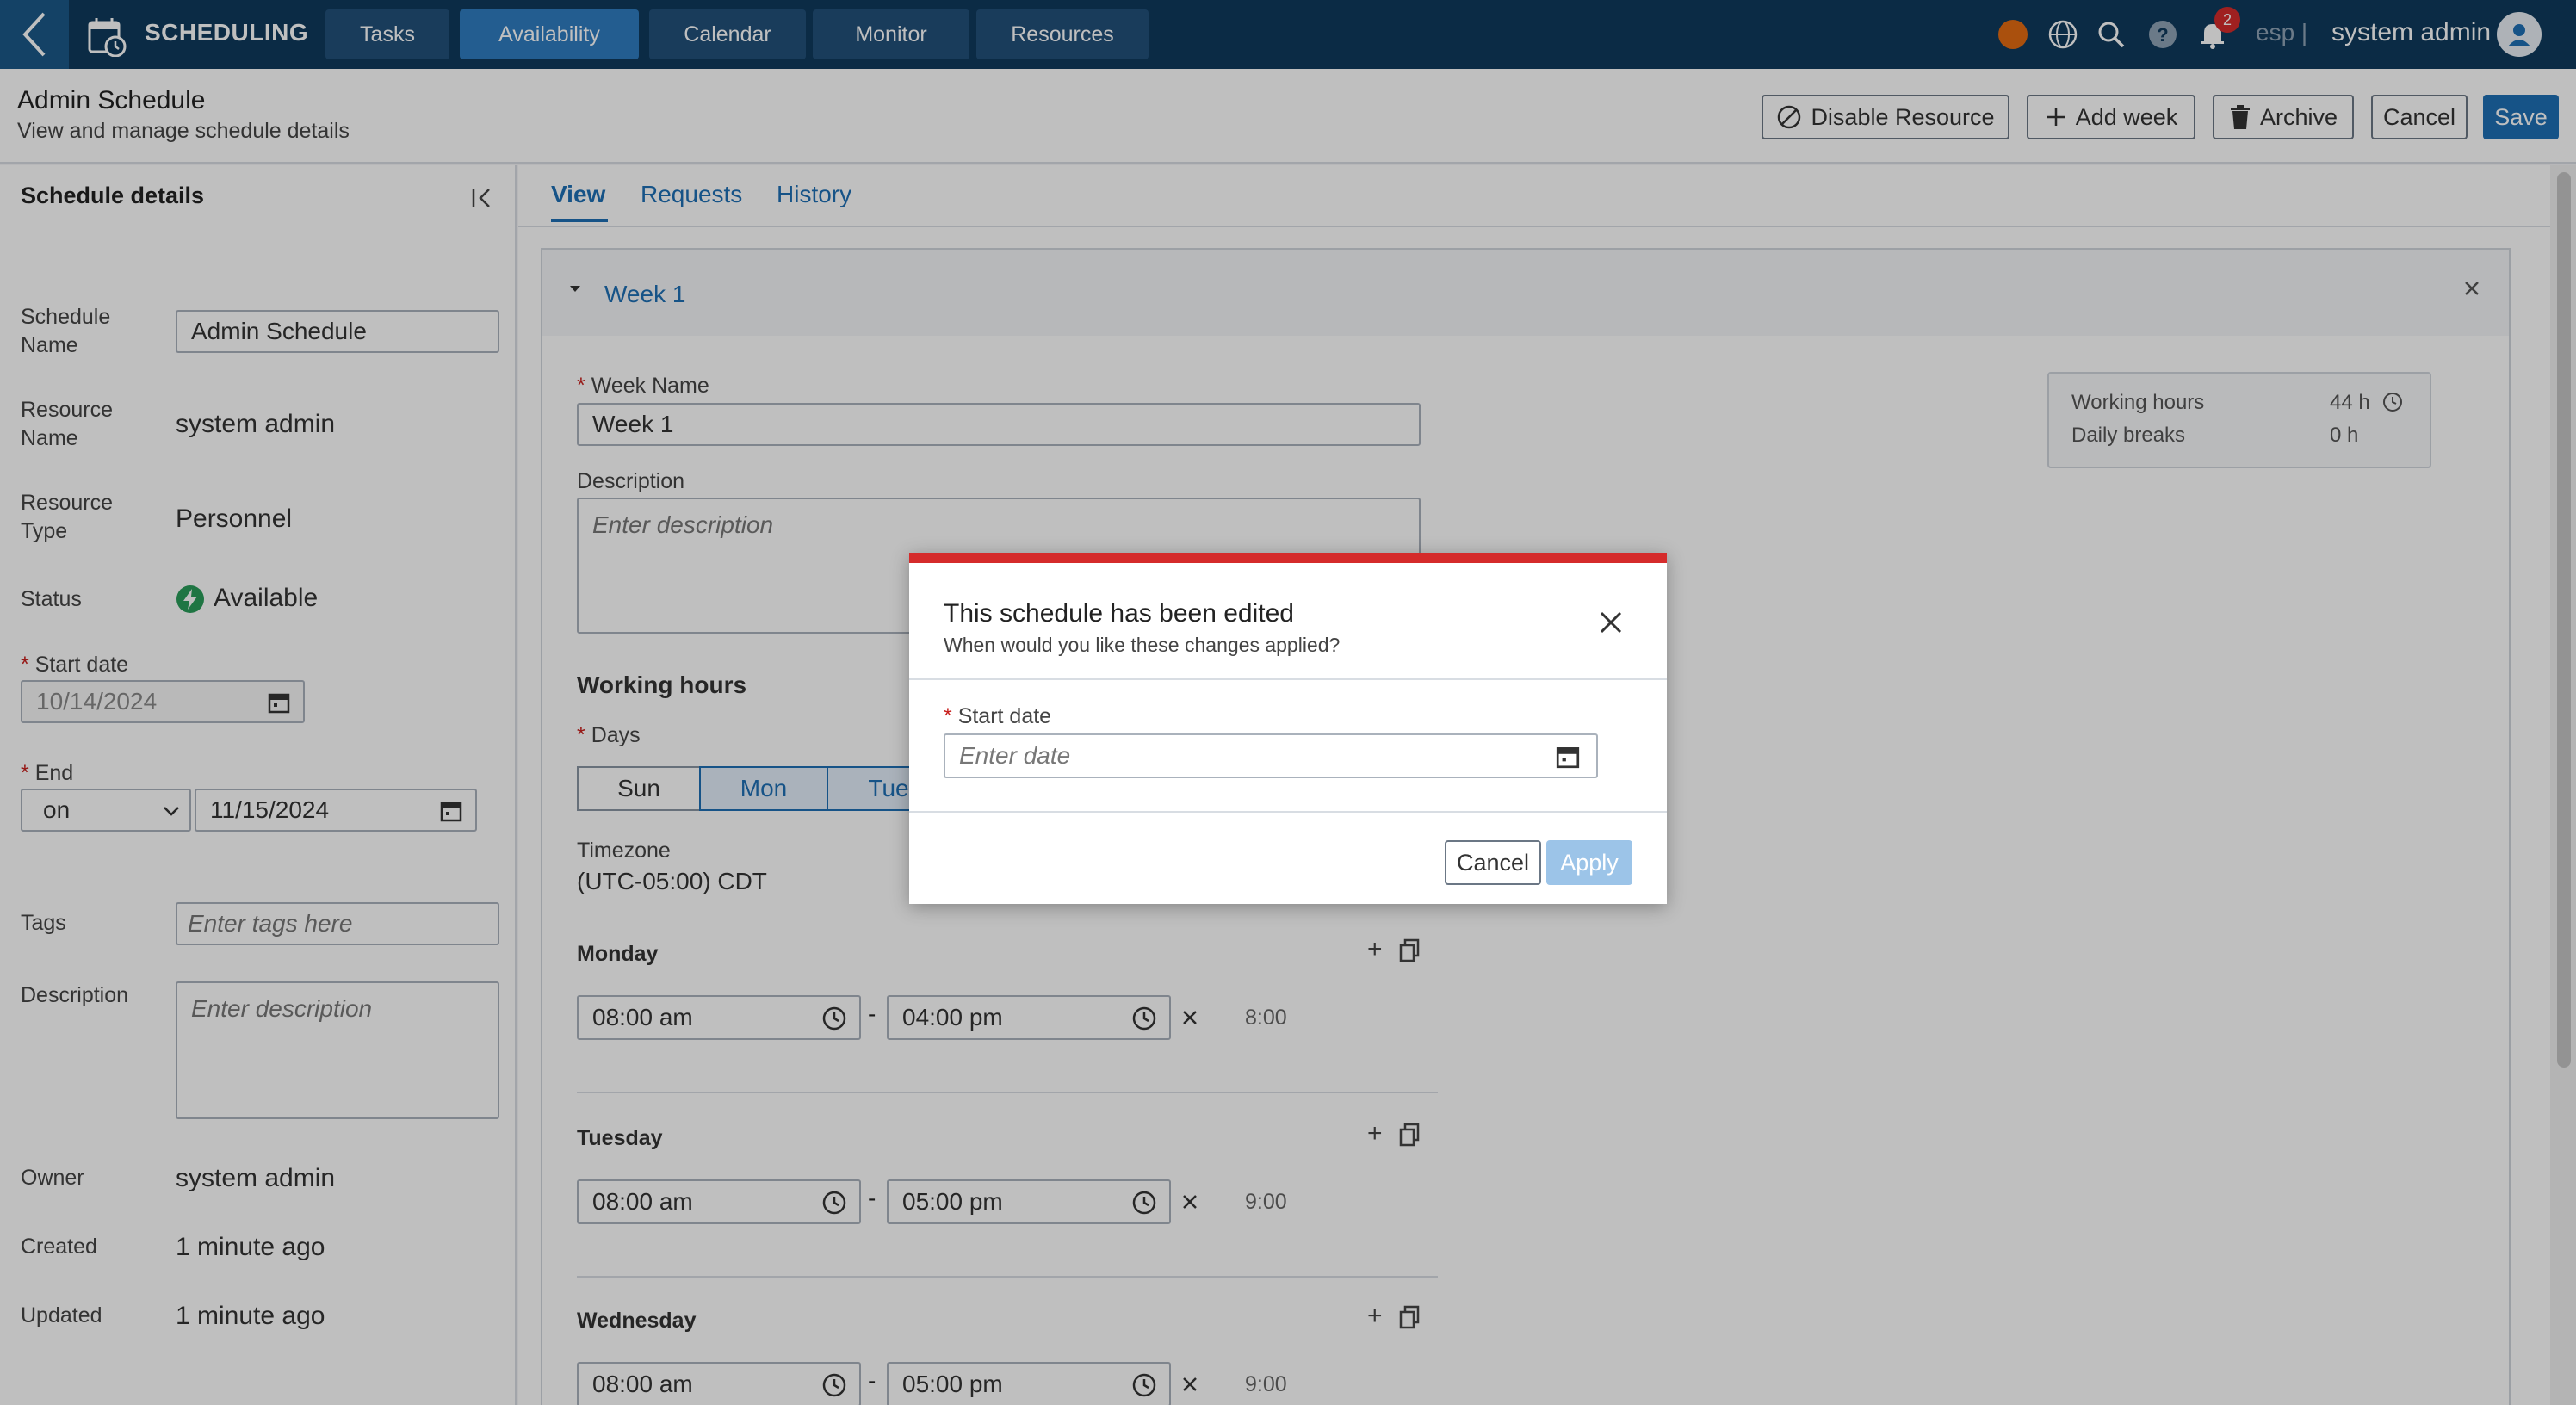 The height and width of the screenshot is (1405, 2576). I want to click on dialog-start-date-label: * Start date, so click(998, 716).